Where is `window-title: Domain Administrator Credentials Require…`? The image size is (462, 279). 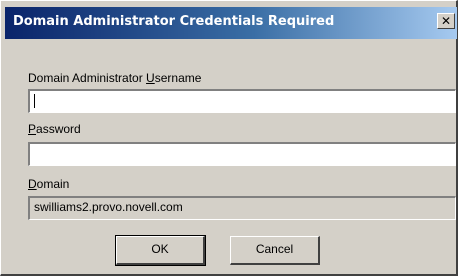 window-title: Domain Administrator Credentials Require… is located at coordinates (174, 21).